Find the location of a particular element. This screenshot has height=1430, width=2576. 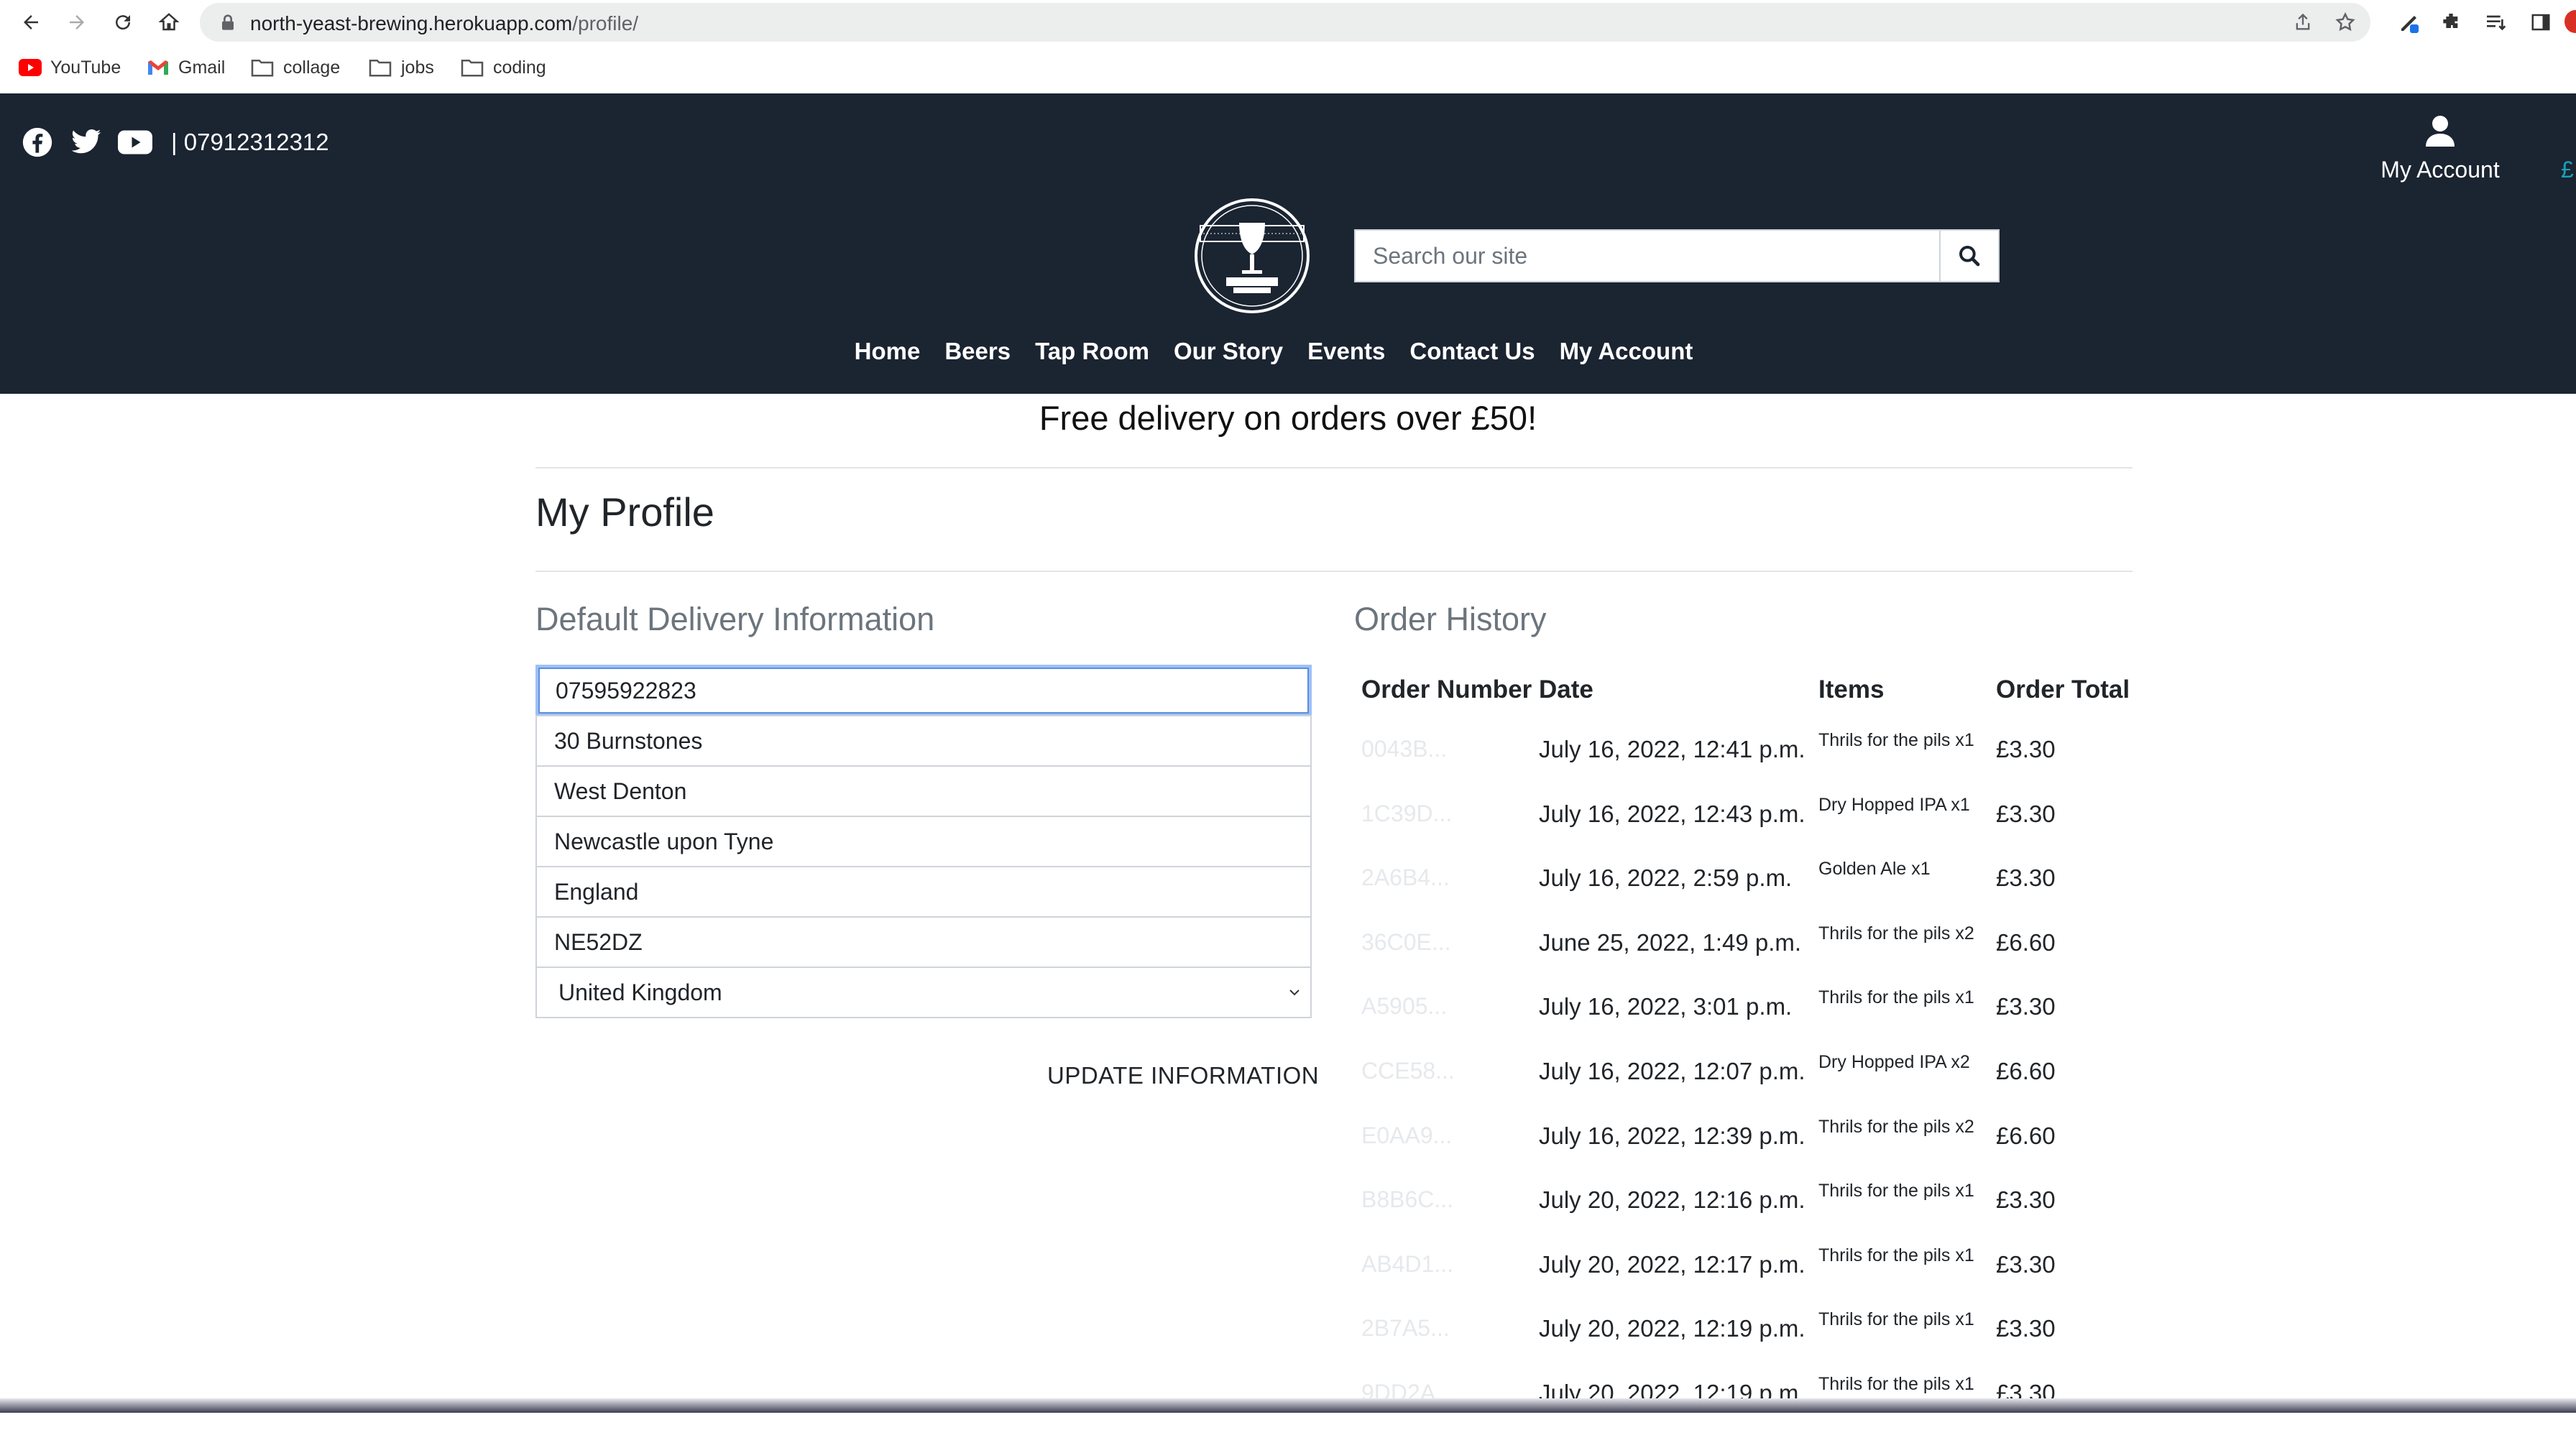

side-panel-icon is located at coordinates (2541, 22).